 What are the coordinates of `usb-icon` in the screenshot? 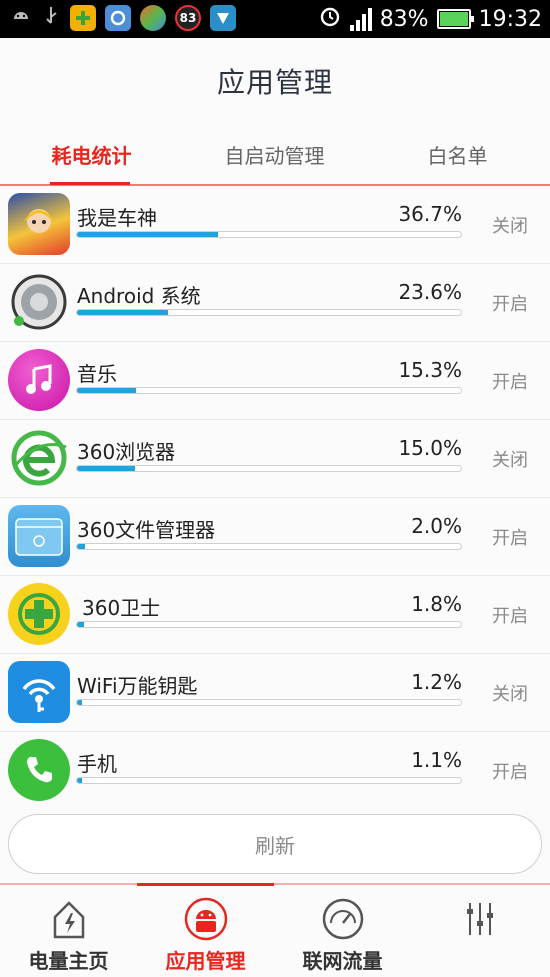 It's located at (51, 18).